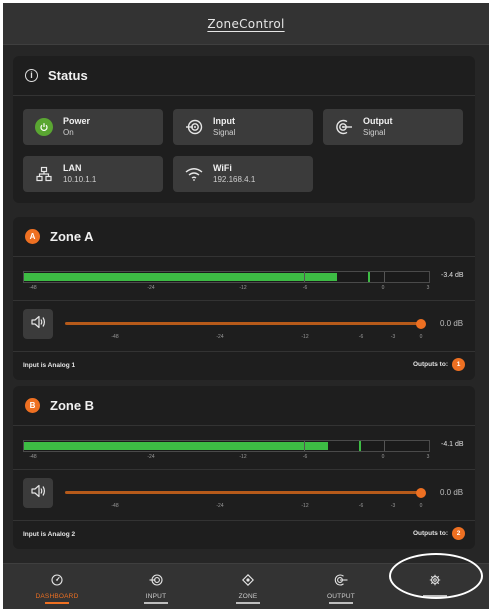  I want to click on nav-dashboard: DASHBOARD, so click(57, 586).